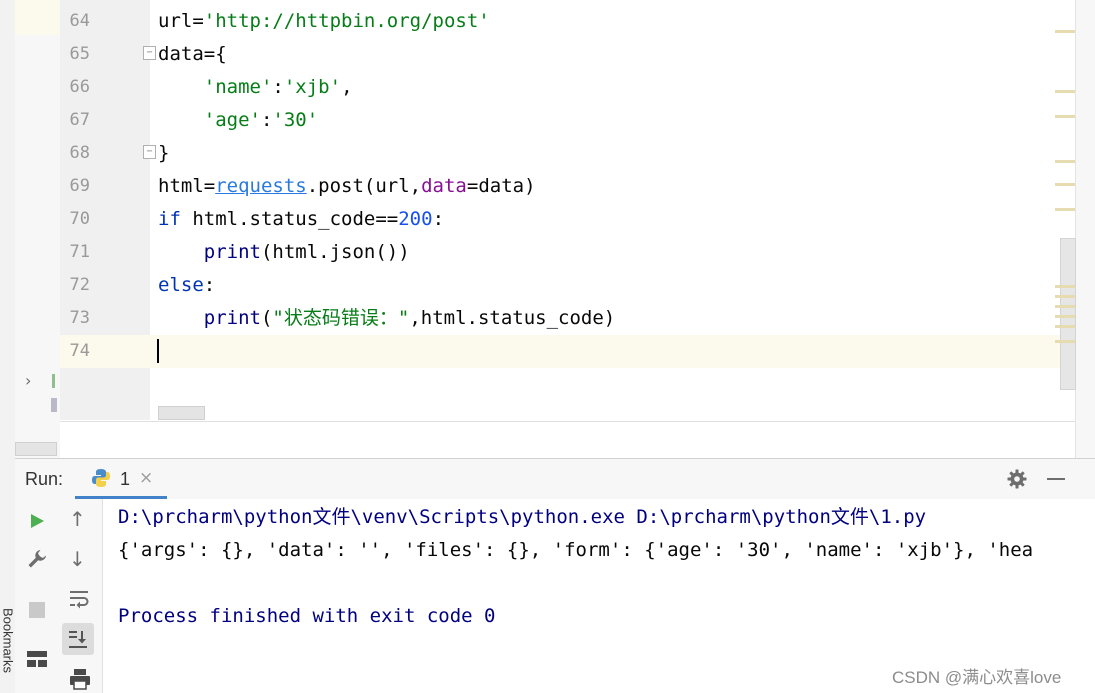 The width and height of the screenshot is (1095, 693). I want to click on editor-bottom-border, so click(567, 421).